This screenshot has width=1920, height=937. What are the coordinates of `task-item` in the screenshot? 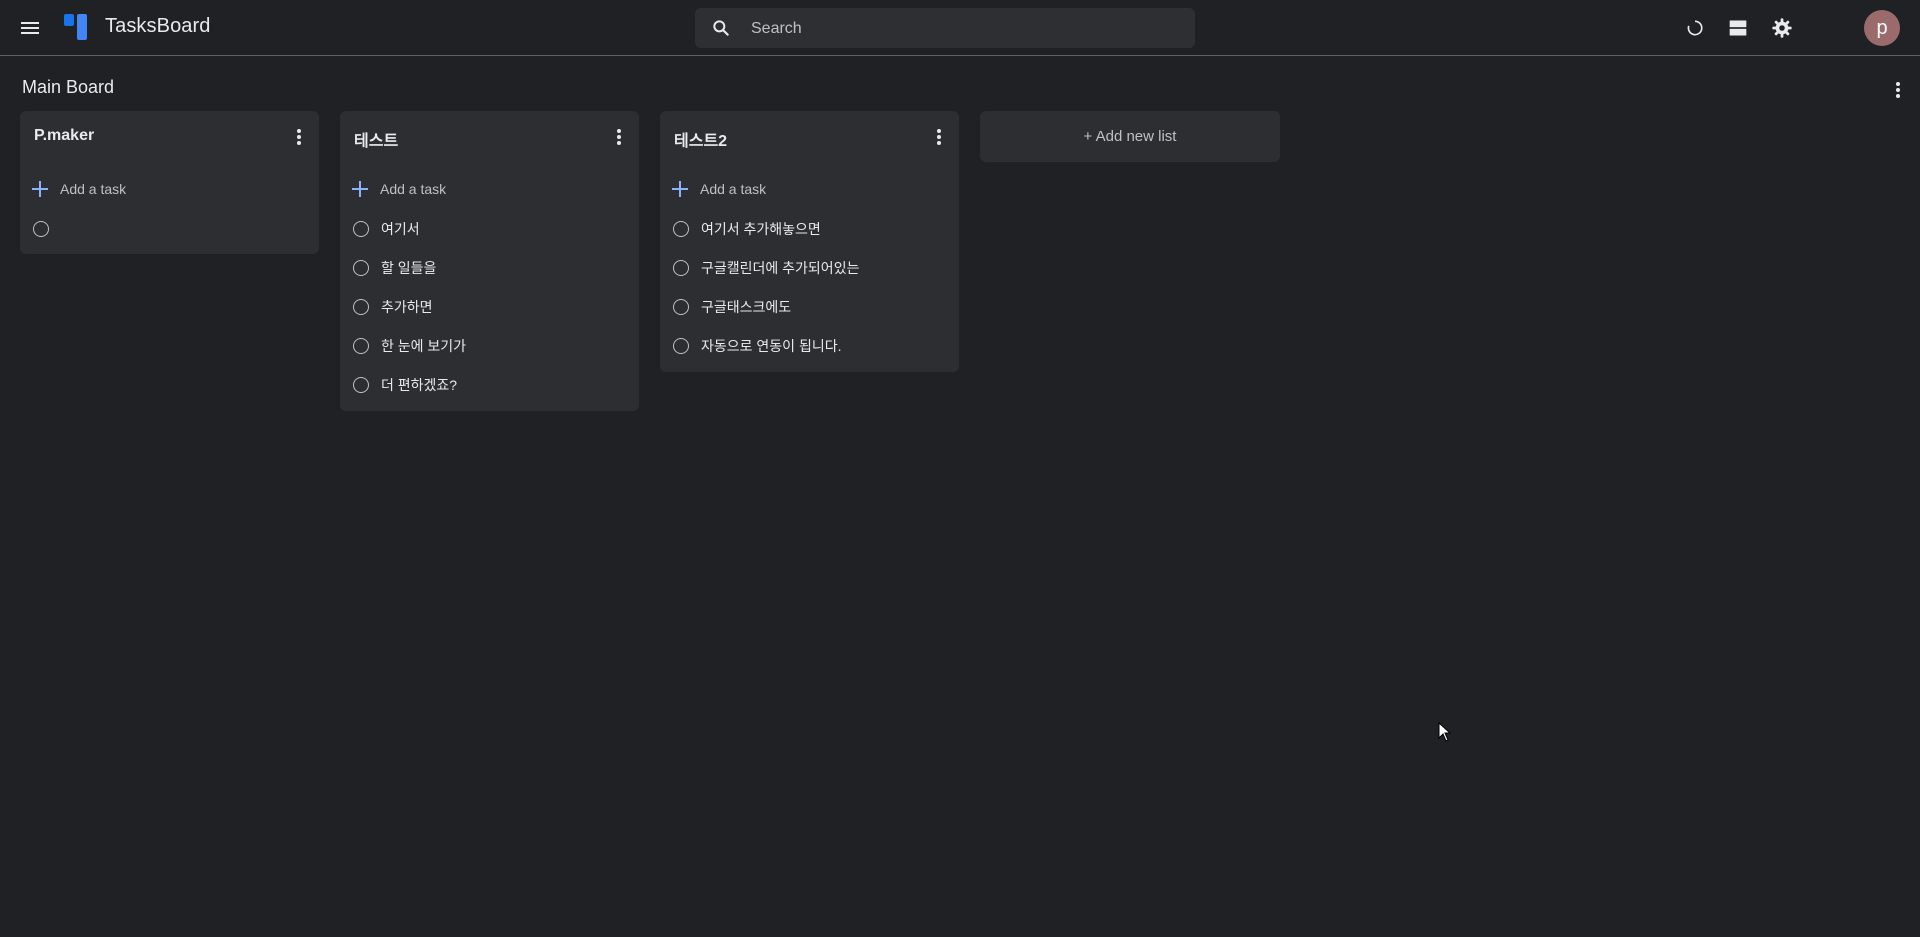 It's located at (169, 238).